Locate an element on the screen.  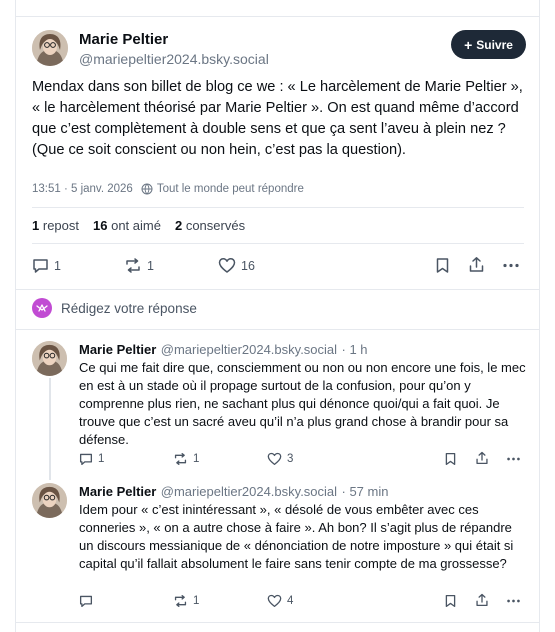
repost-stat-label: repost is located at coordinates (60, 225).